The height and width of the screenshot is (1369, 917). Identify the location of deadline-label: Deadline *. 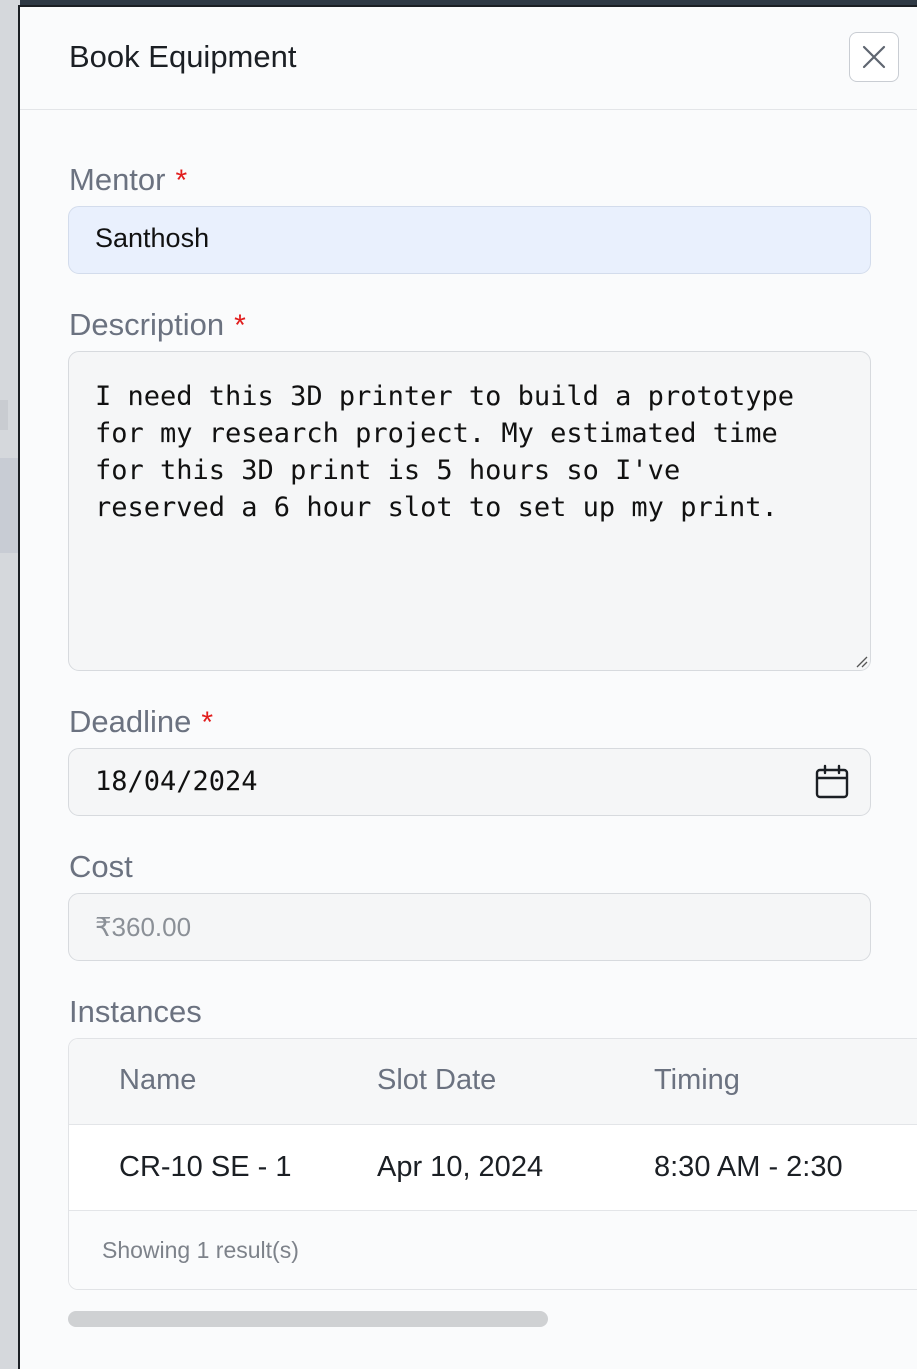
(141, 722).